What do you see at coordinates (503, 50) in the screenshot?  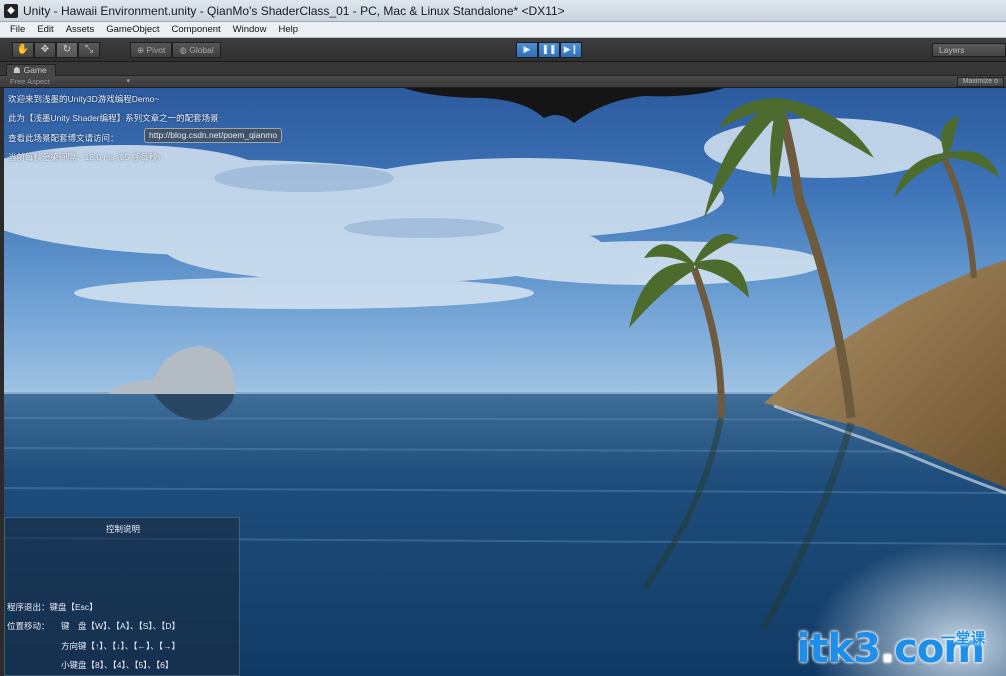 I see `main-toolbar: ✋ ✥ ↻ ⤡ ⊕ Pivot ◍ Global ▶ ❚❚ ▶❙ Layers` at bounding box center [503, 50].